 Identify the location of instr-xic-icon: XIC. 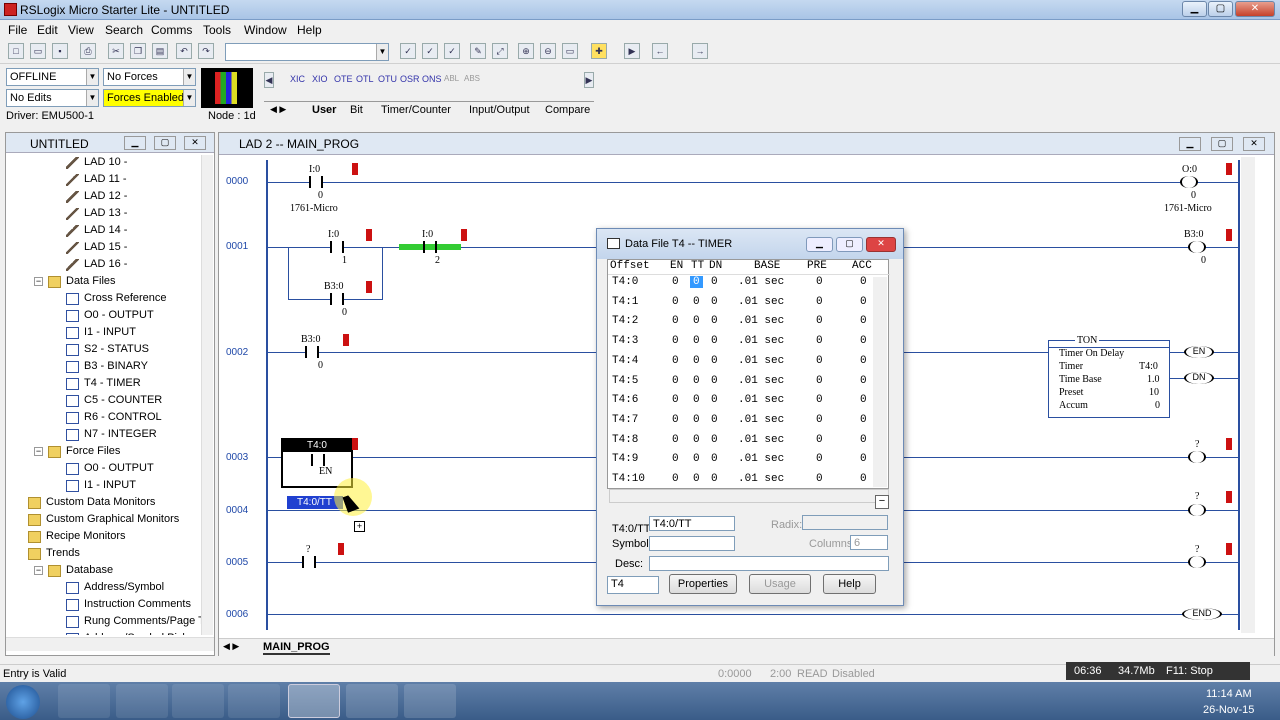
(297, 79).